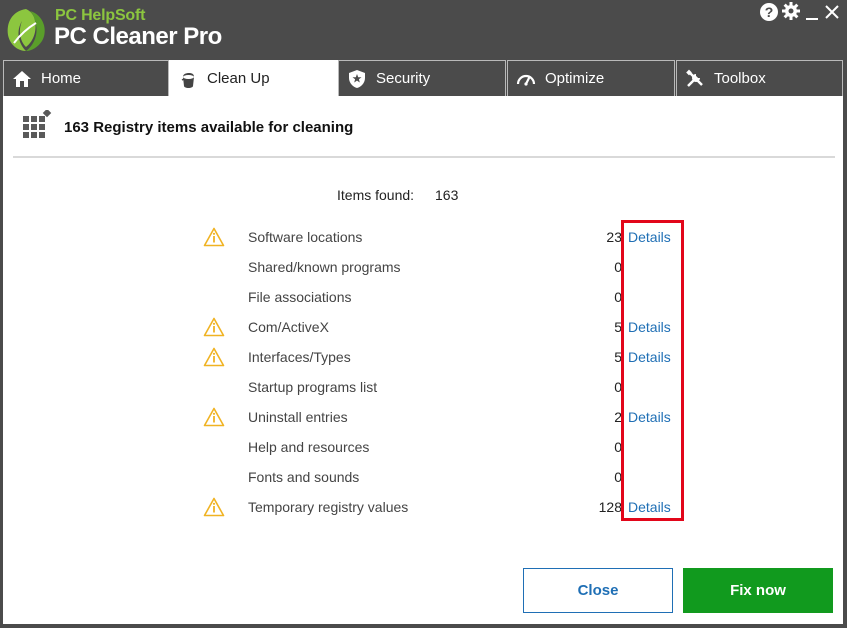 The image size is (847, 628). What do you see at coordinates (423, 478) in the screenshot?
I see `list-item: Fonts and sounds 0` at bounding box center [423, 478].